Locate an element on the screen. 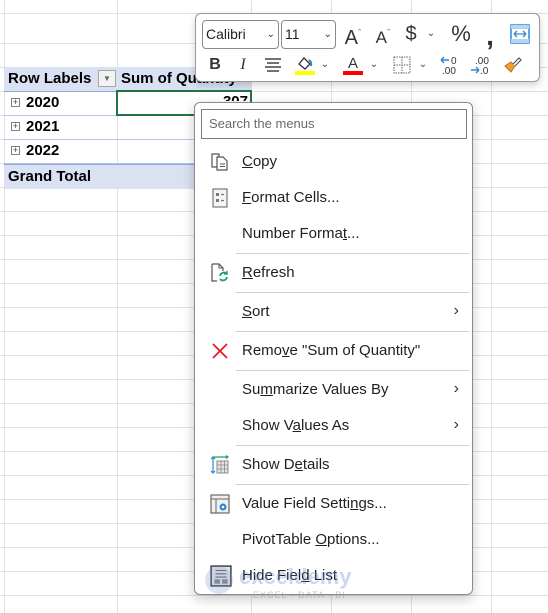 Image resolution: width=548 pixels, height=613 pixels. dropdown-arrow-icon: ▼ is located at coordinates (107, 78).